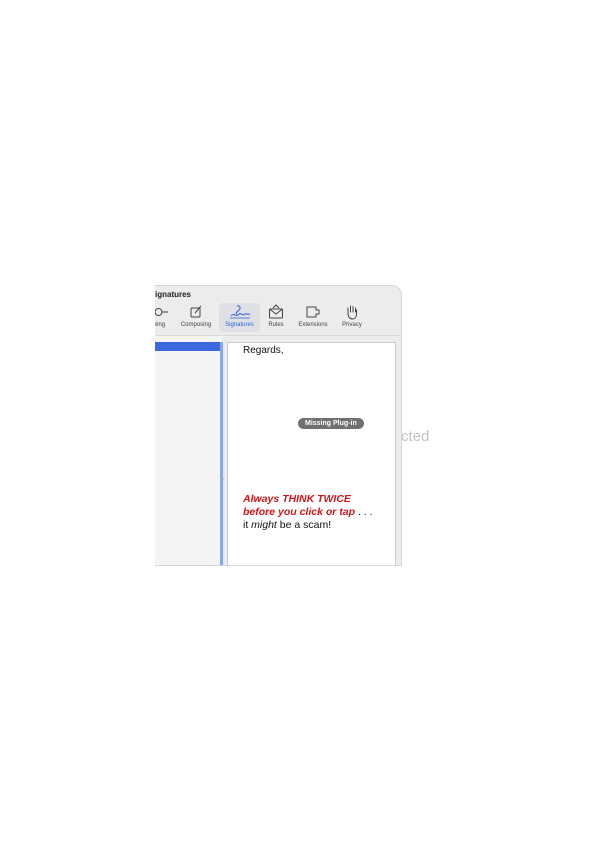 The width and height of the screenshot is (595, 842). Describe the element at coordinates (162, 317) in the screenshot. I see `tab-viewing: wing` at that location.